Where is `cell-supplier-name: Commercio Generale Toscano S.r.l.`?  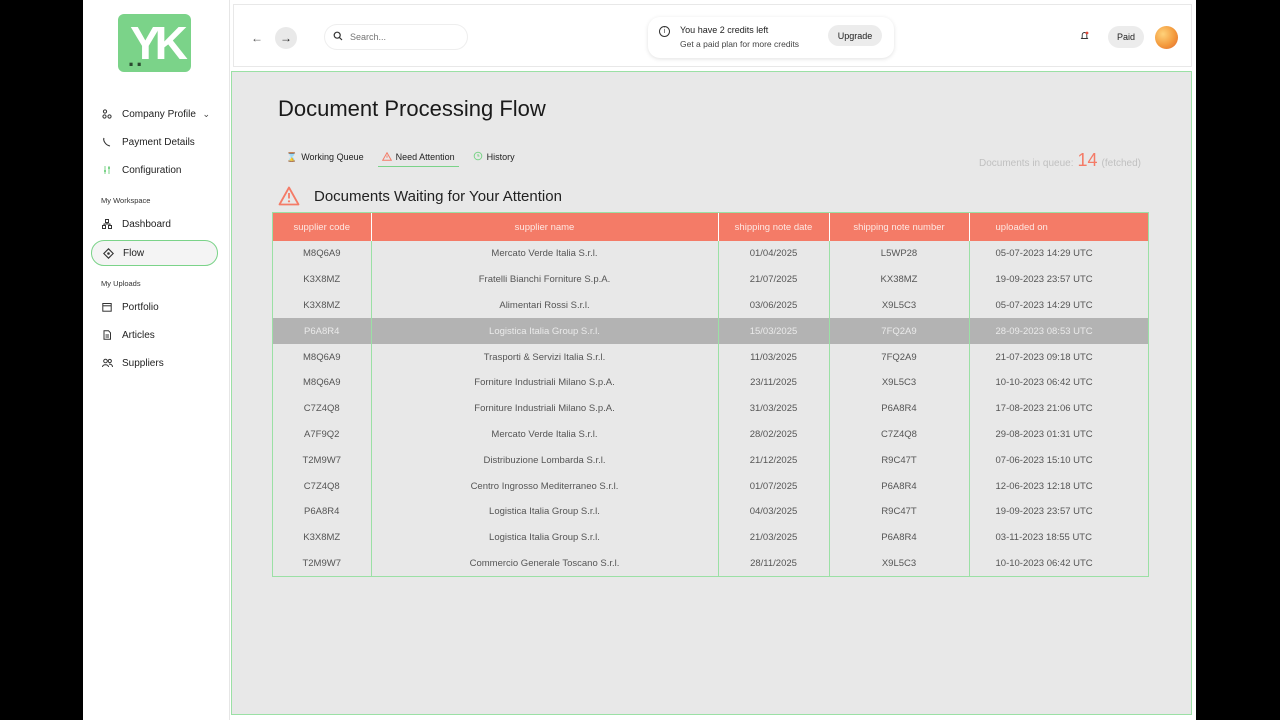
cell-supplier-name: Commercio Generale Toscano S.r.l. is located at coordinates (545, 563).